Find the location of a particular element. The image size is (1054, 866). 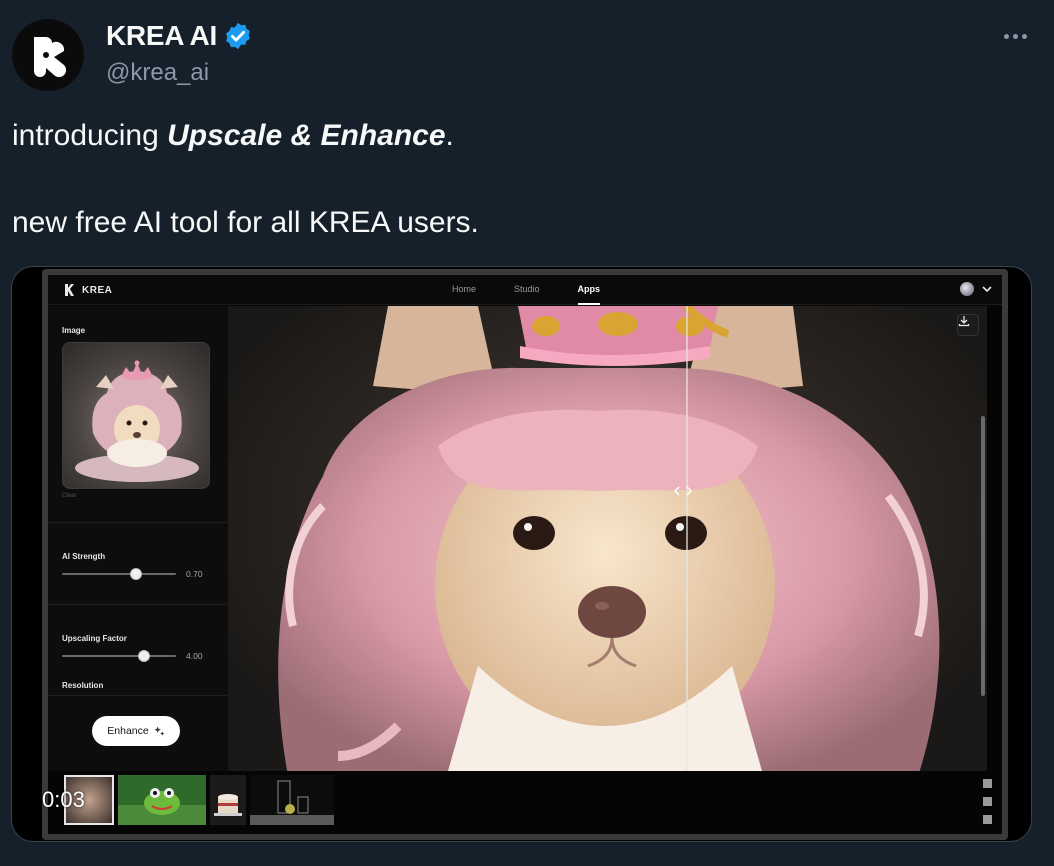

source-image-thumbnail is located at coordinates (136, 415).